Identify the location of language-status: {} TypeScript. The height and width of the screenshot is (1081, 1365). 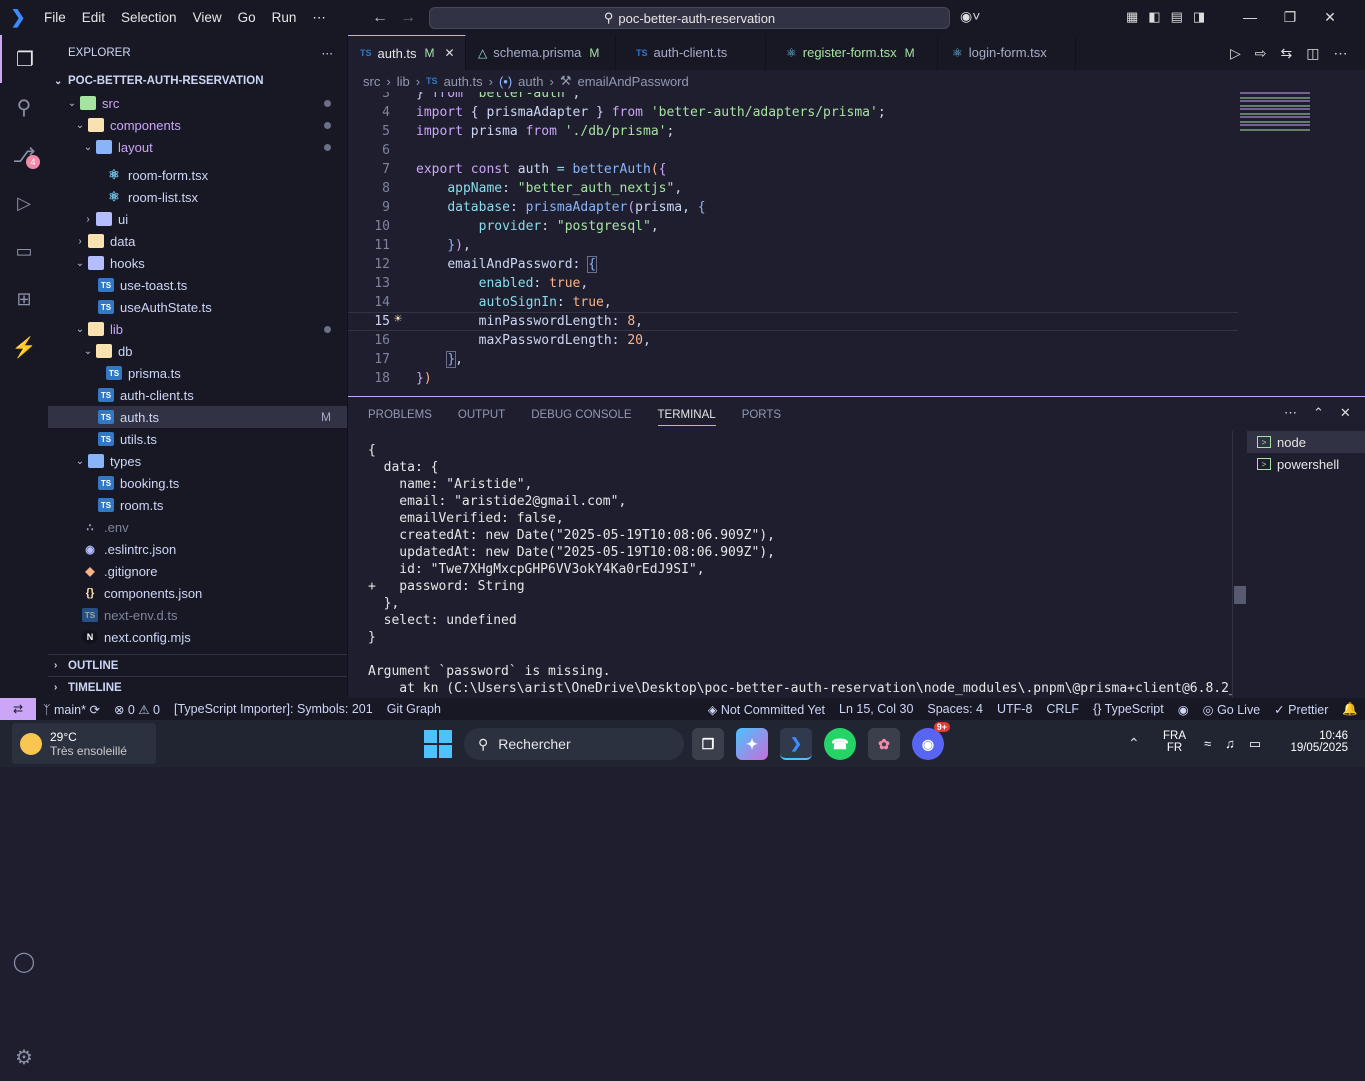
(1128, 709).